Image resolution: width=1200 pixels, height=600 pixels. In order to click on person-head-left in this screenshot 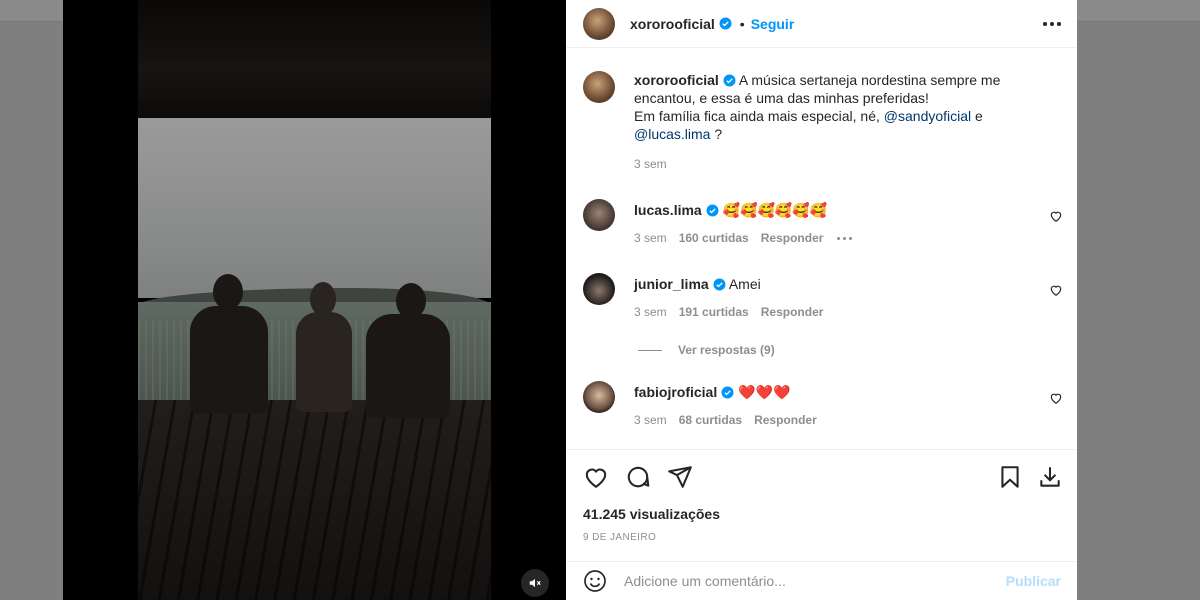, I will do `click(228, 292)`.